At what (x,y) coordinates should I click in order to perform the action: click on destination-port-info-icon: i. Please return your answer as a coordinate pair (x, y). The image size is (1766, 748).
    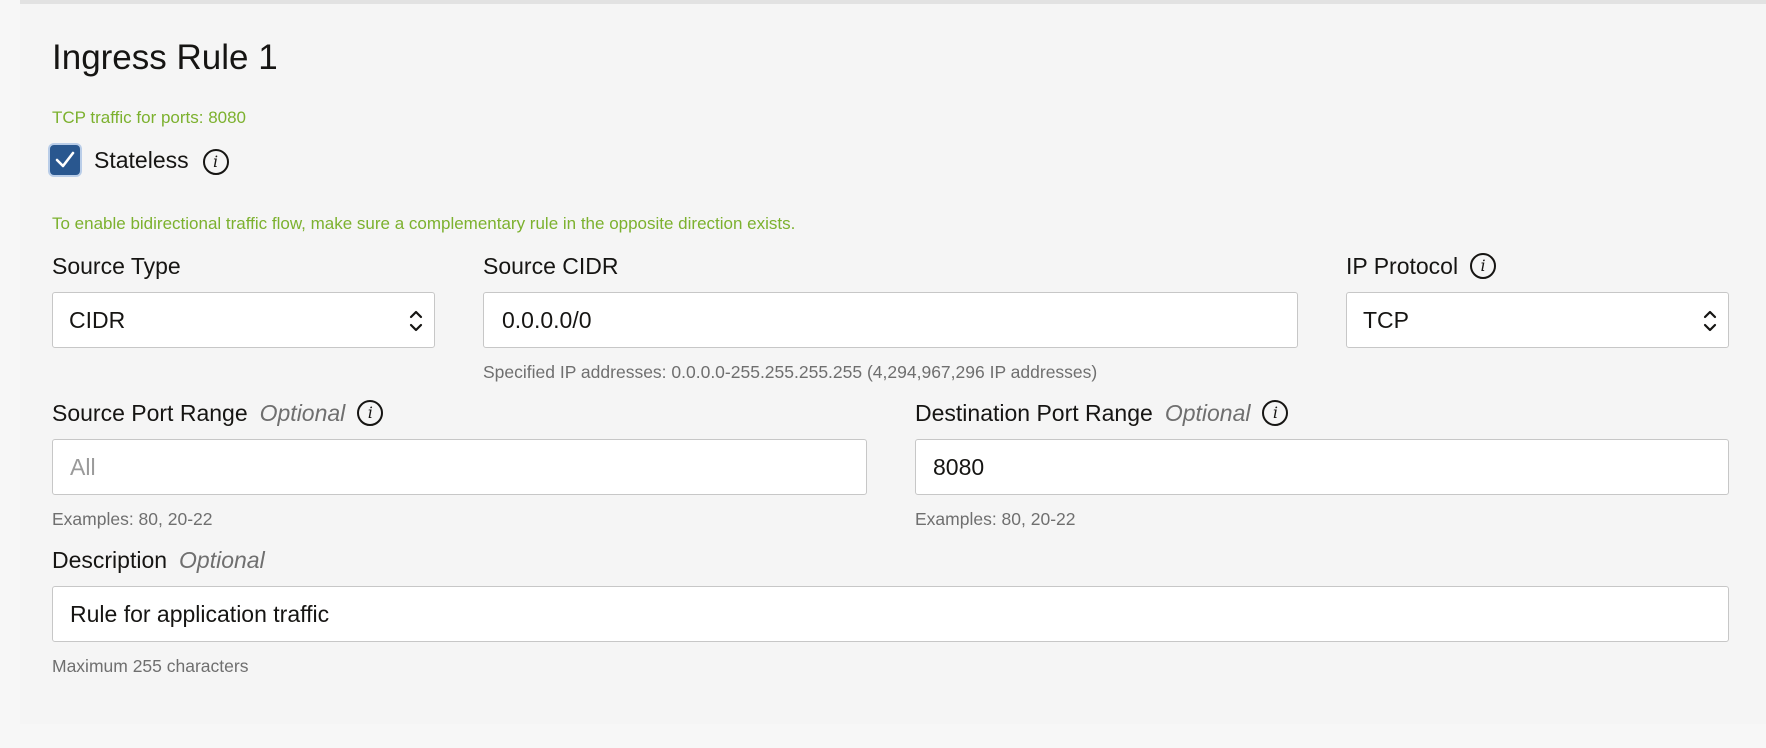
    Looking at the image, I should click on (1275, 413).